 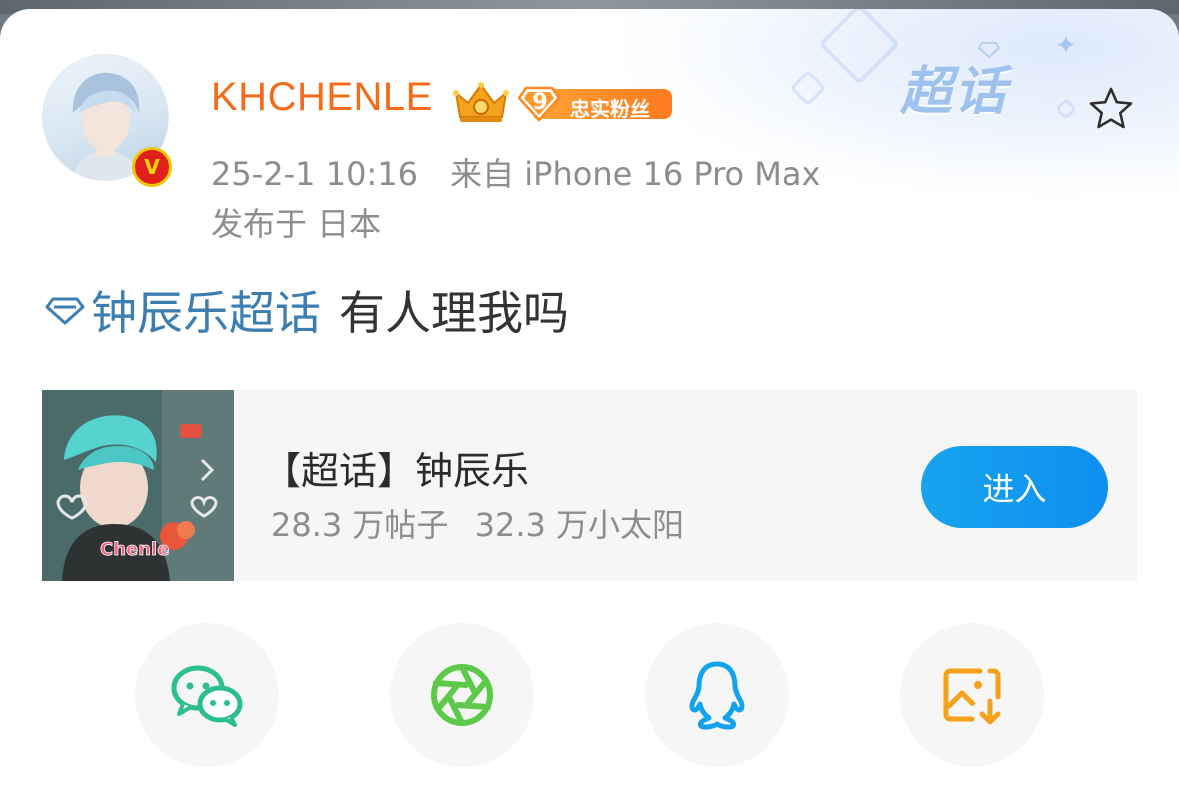 What do you see at coordinates (322, 97) in the screenshot?
I see `username: KHCHENLE` at bounding box center [322, 97].